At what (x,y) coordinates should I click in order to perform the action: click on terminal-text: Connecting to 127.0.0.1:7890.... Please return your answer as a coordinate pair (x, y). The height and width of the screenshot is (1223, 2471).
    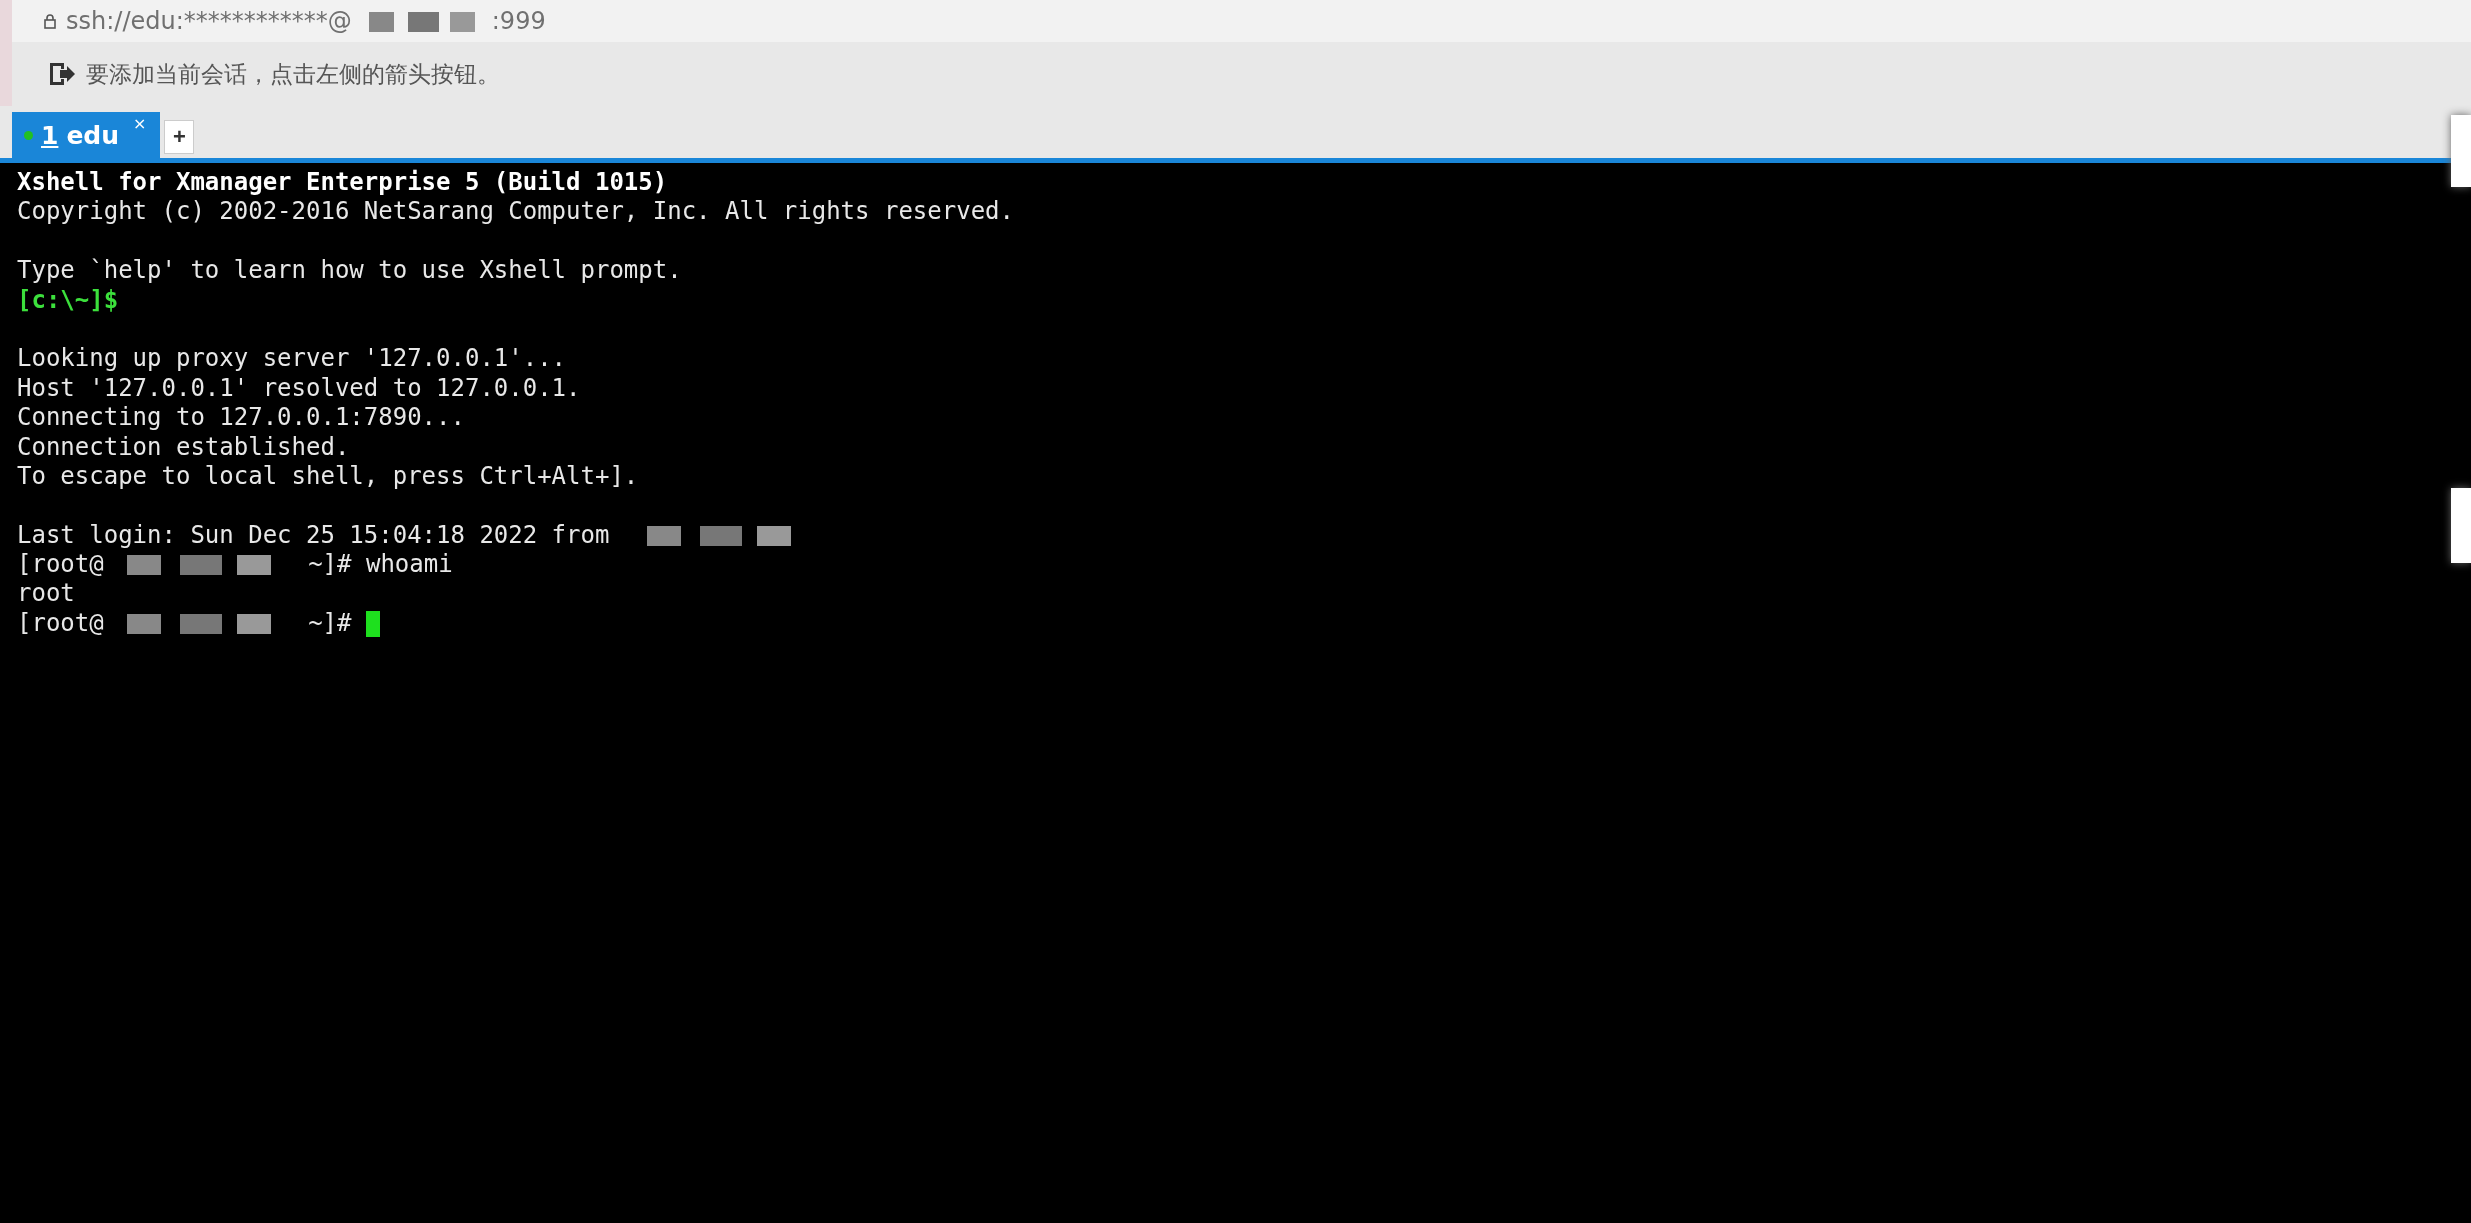
    Looking at the image, I should click on (241, 417).